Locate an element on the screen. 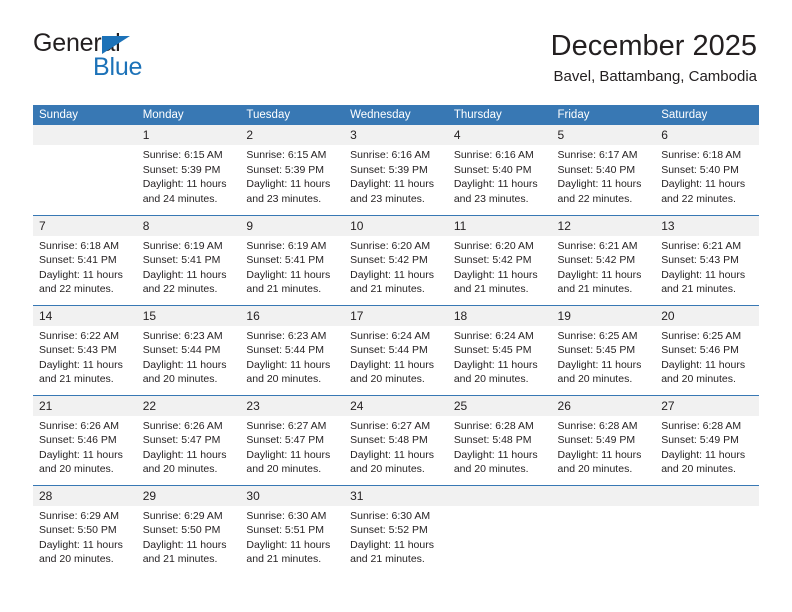  sunset-text: Sunset: 5:39 PM is located at coordinates (389, 169).